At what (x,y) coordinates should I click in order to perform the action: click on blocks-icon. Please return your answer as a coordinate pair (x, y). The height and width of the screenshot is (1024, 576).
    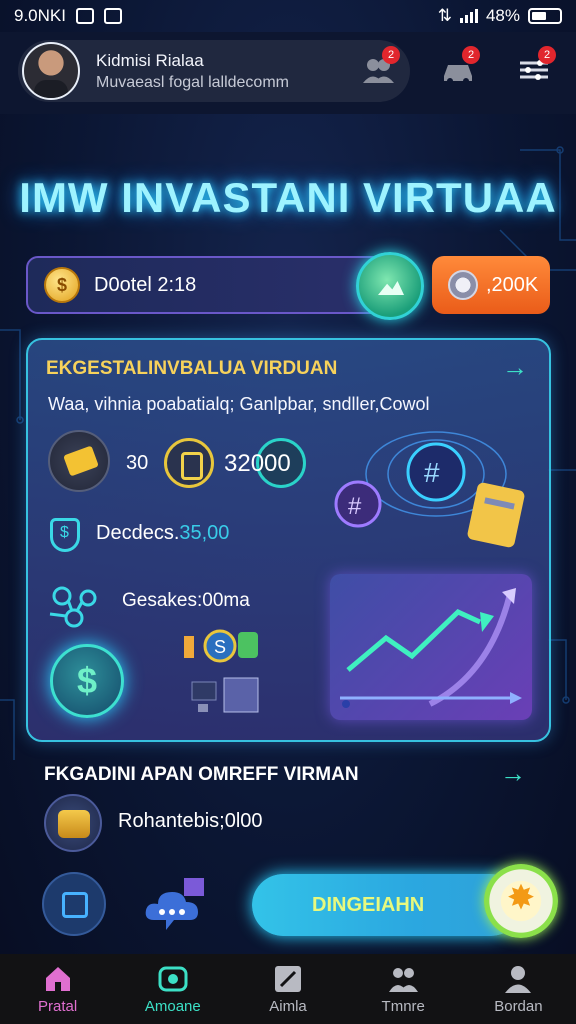
    Looking at the image, I should click on (225, 695).